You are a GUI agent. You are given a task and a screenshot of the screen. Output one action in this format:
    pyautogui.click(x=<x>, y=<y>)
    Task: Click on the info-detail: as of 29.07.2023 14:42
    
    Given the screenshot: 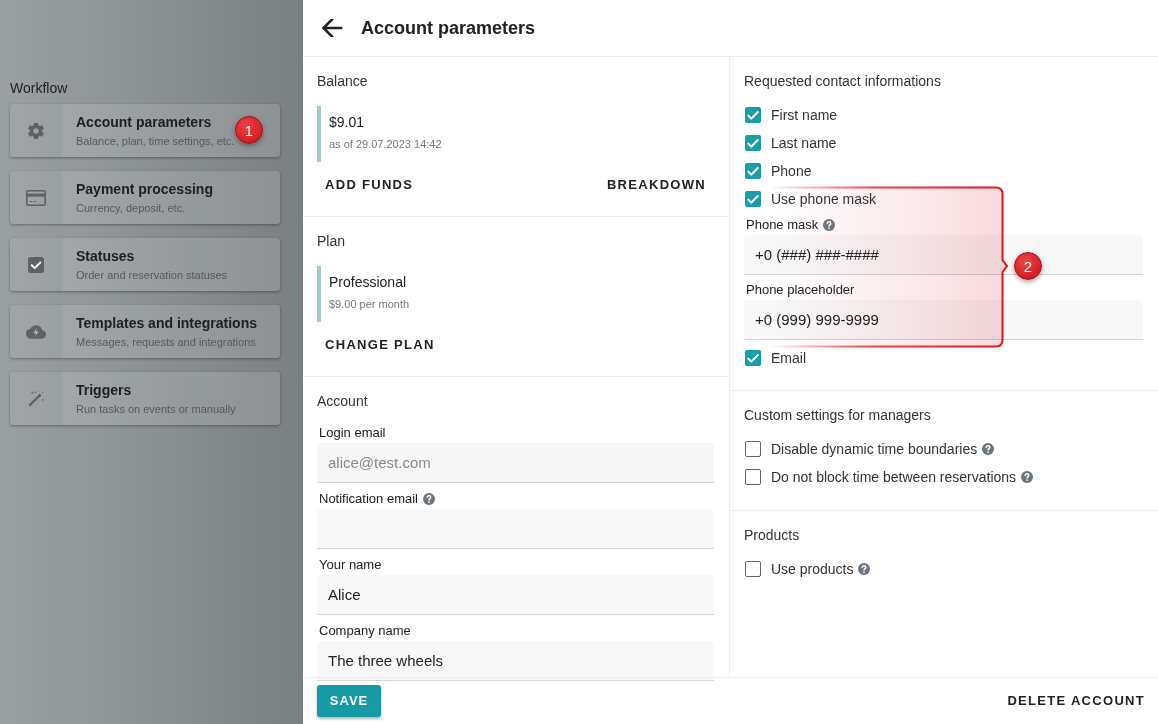 What is the action you would take?
    pyautogui.click(x=385, y=144)
    